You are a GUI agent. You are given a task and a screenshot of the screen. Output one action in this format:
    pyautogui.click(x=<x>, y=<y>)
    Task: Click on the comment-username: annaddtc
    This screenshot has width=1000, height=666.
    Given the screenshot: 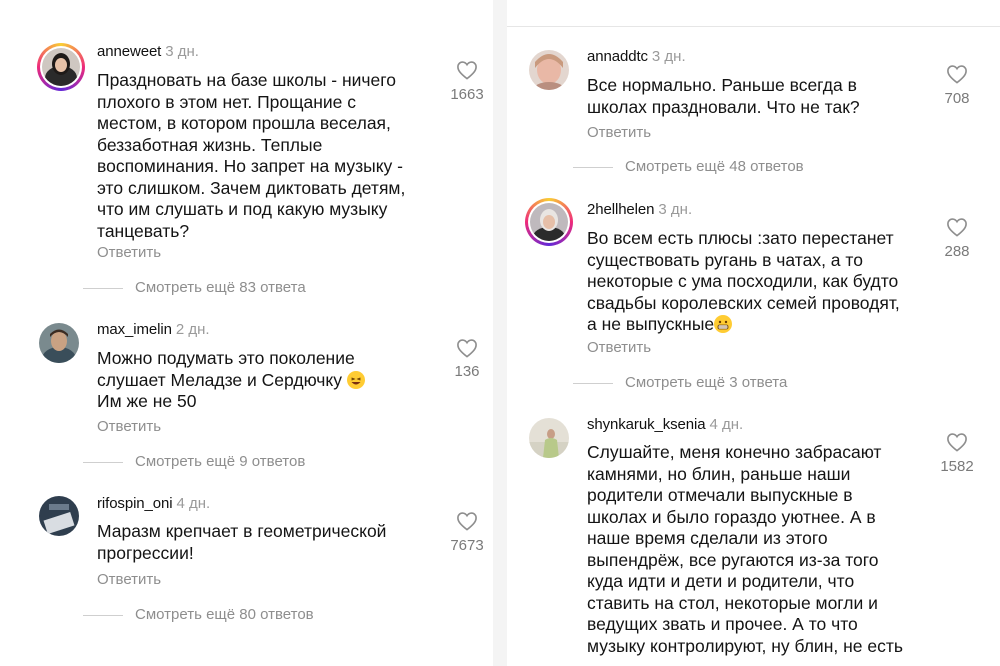 What is the action you would take?
    pyautogui.click(x=617, y=56)
    